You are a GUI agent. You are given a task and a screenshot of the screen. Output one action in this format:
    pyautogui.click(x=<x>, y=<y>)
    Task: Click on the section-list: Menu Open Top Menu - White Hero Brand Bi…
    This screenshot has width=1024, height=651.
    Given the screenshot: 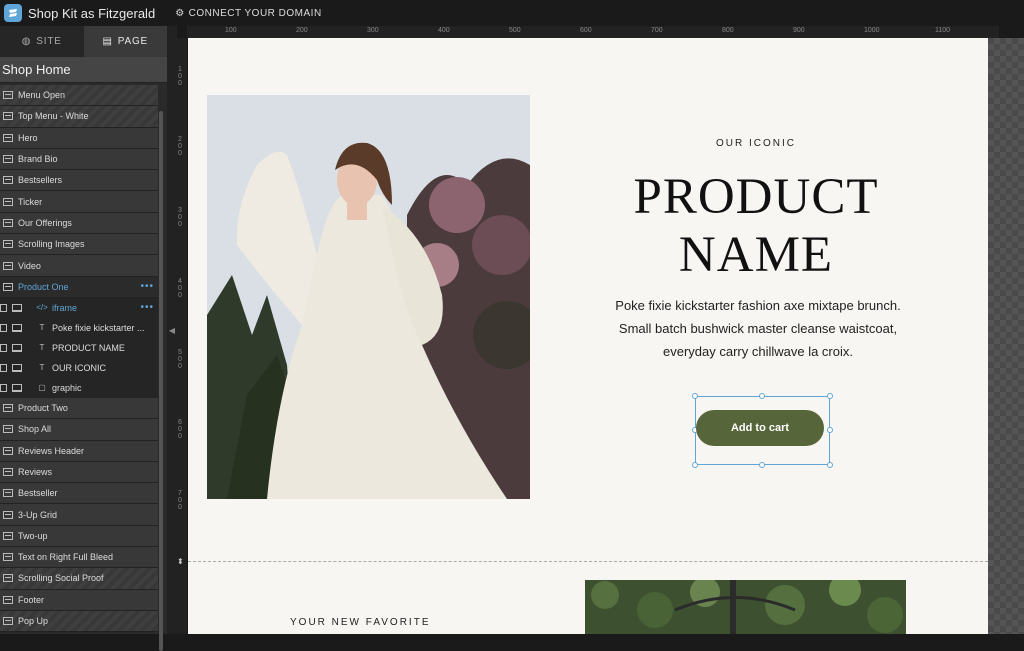 What is the action you would take?
    pyautogui.click(x=79, y=359)
    